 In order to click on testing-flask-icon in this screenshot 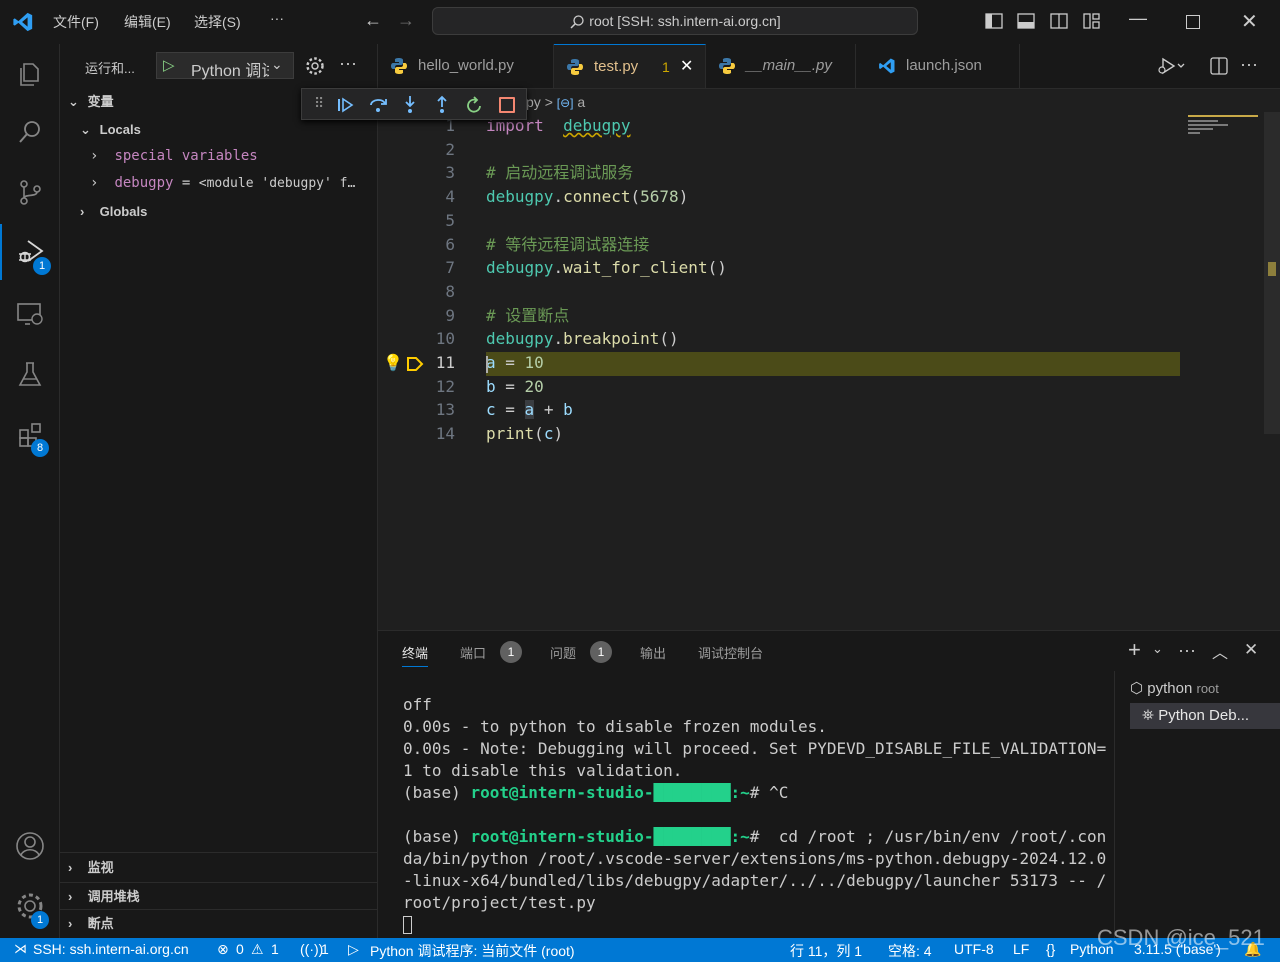, I will do `click(30, 374)`.